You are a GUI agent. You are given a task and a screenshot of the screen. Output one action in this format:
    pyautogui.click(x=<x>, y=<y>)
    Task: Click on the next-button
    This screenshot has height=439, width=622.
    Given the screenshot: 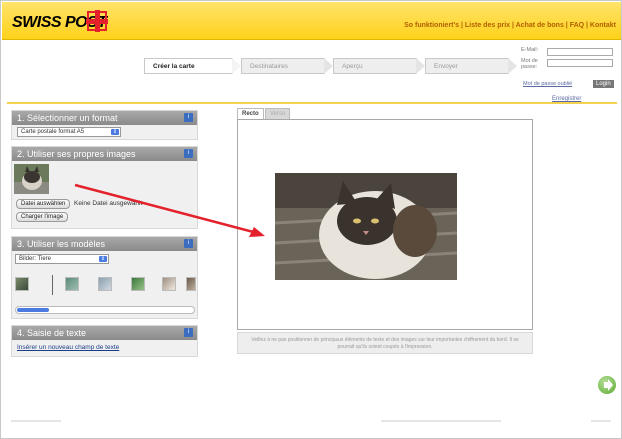 What is the action you would take?
    pyautogui.click(x=607, y=385)
    